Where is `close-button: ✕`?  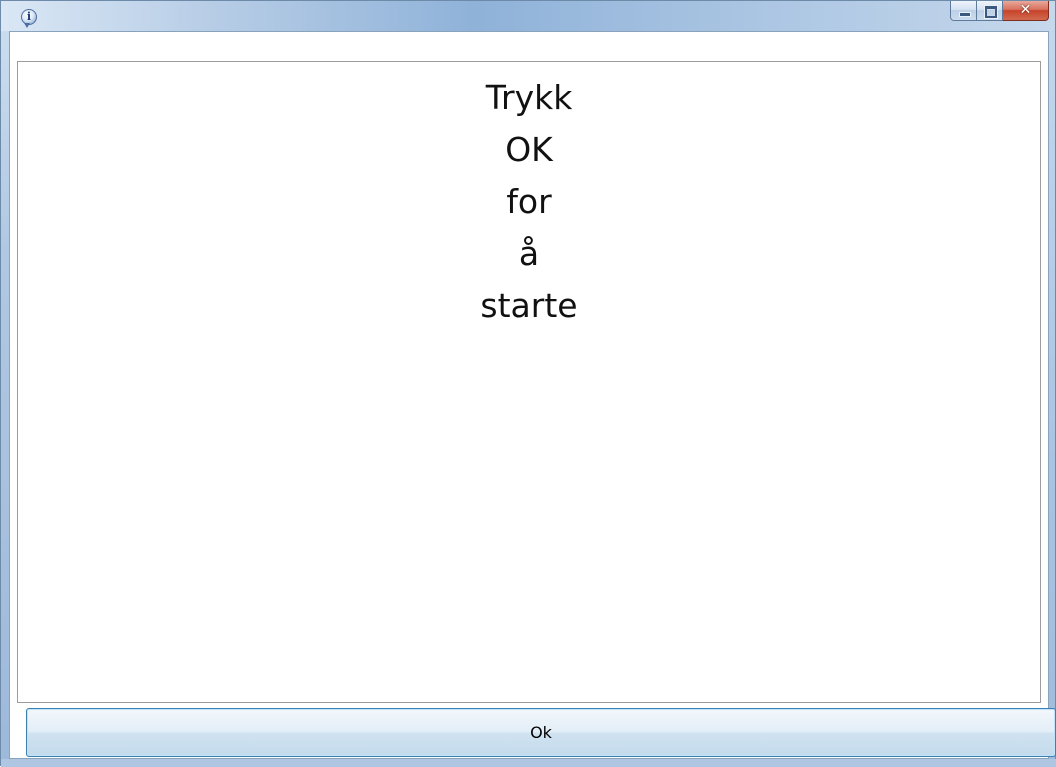 close-button: ✕ is located at coordinates (1026, 11).